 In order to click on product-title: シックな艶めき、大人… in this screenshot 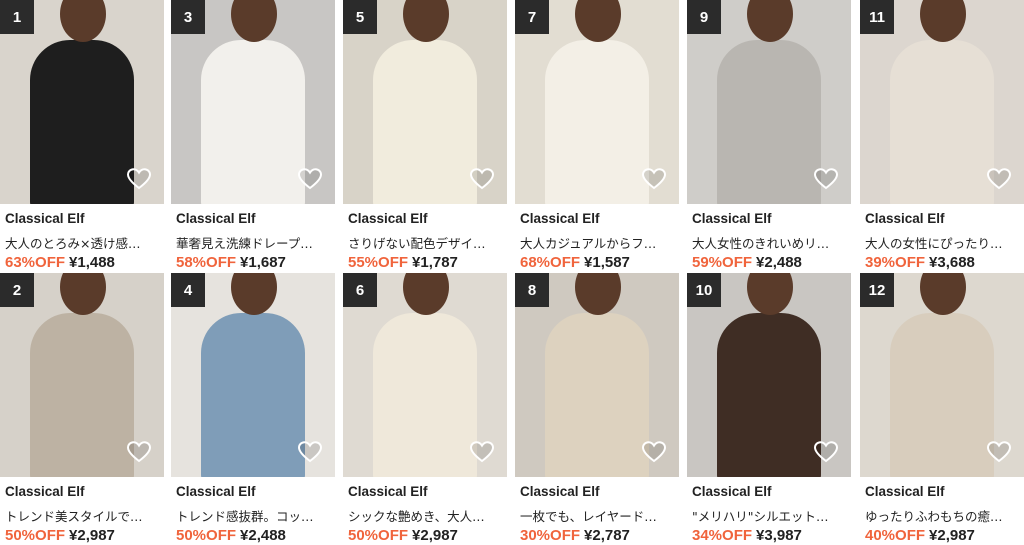, I will do `click(427, 515)`.